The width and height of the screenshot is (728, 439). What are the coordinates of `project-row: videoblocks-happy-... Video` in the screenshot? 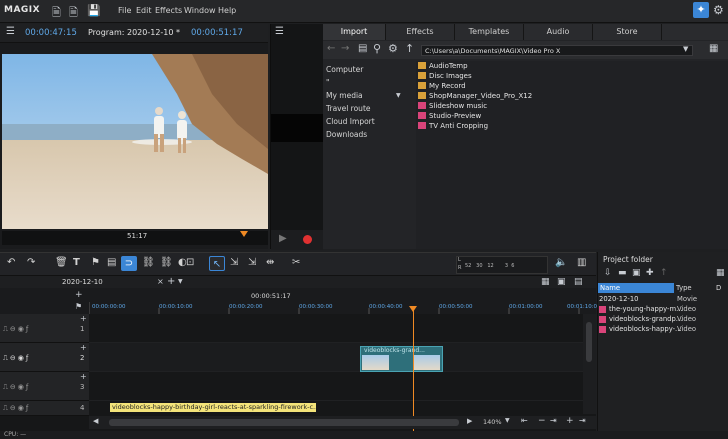 It's located at (663, 329).